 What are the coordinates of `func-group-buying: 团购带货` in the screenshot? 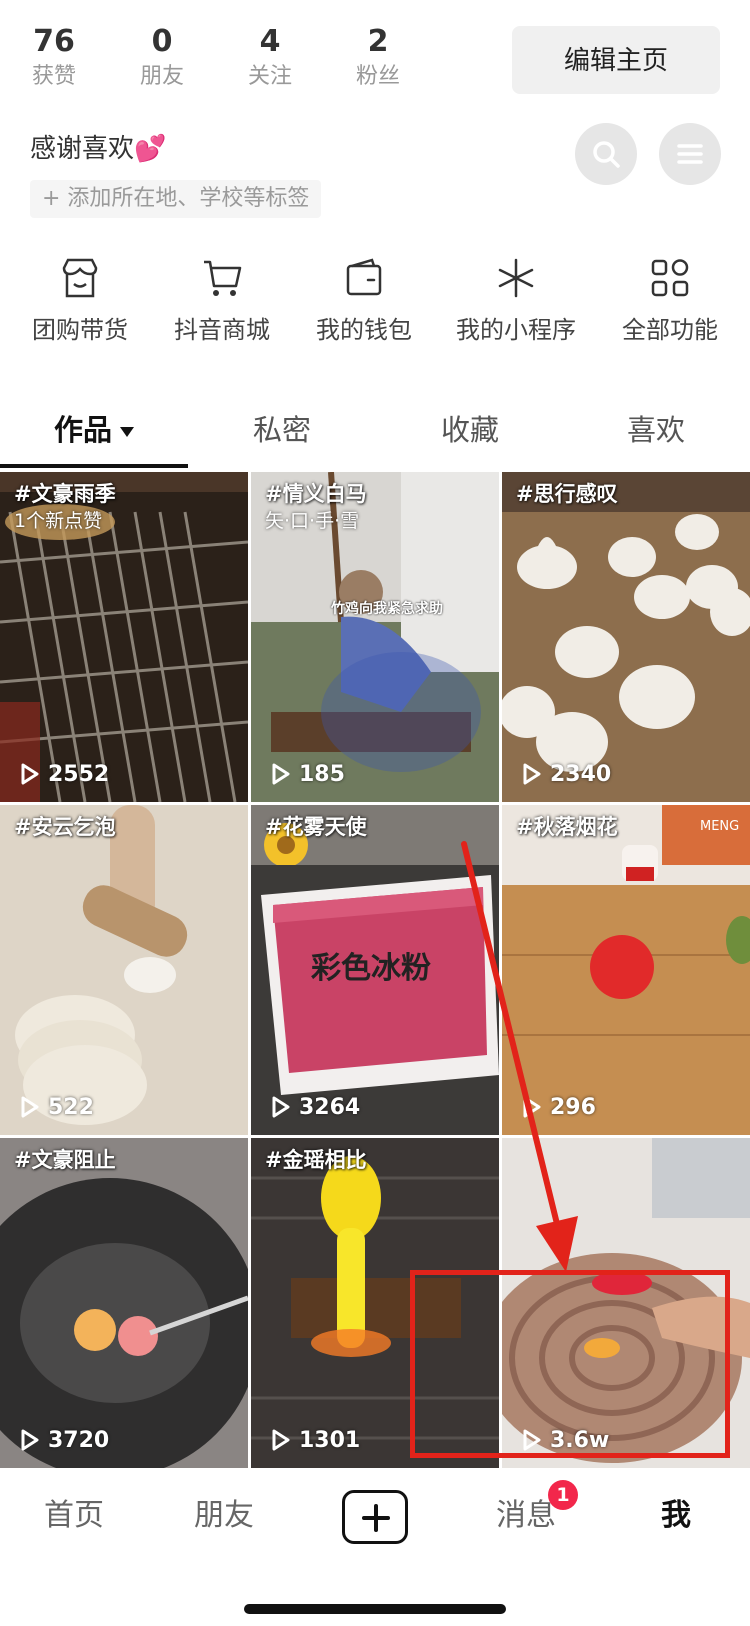 It's located at (80, 300).